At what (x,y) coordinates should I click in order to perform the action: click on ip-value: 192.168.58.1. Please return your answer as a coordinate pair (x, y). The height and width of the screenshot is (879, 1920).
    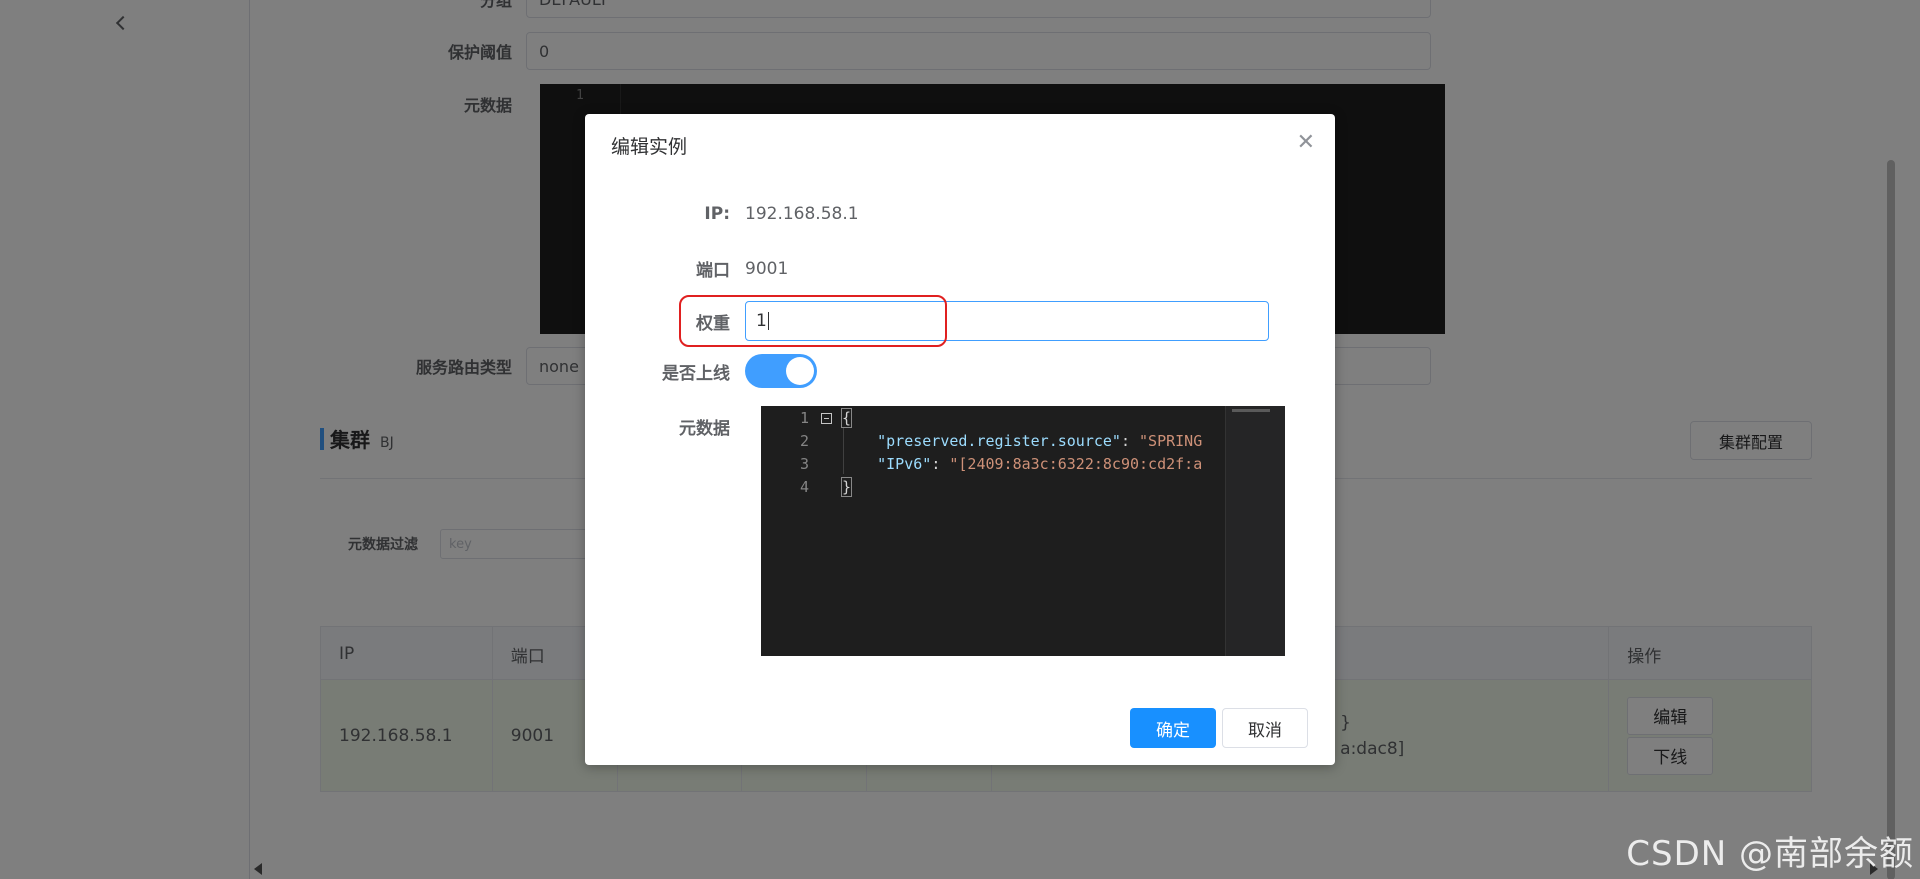
    Looking at the image, I should click on (802, 214).